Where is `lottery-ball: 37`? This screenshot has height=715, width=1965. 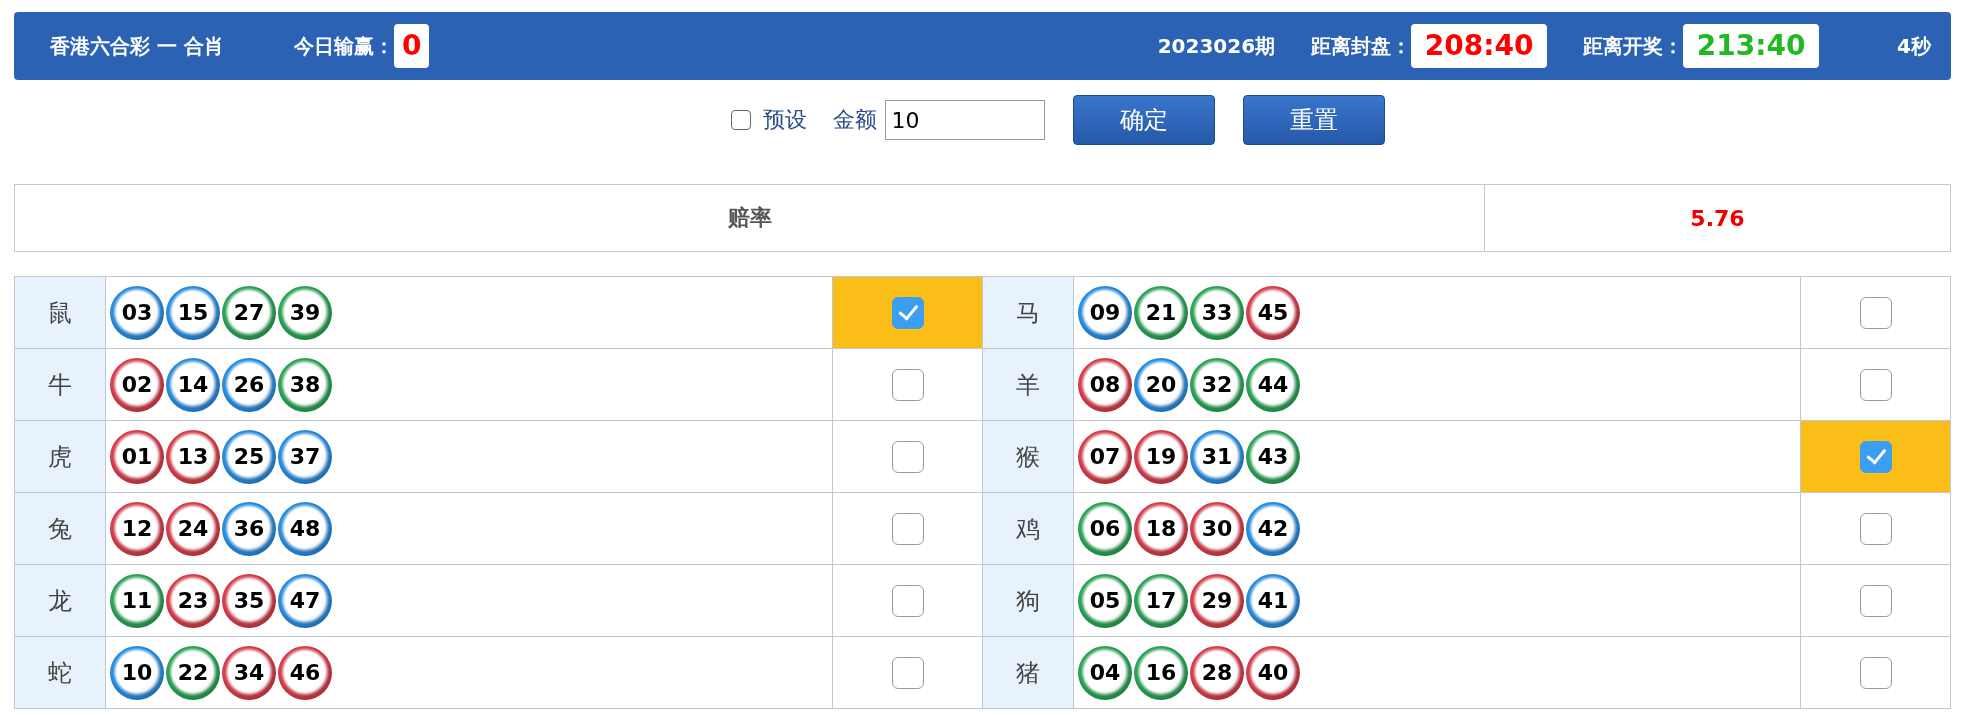 lottery-ball: 37 is located at coordinates (305, 456).